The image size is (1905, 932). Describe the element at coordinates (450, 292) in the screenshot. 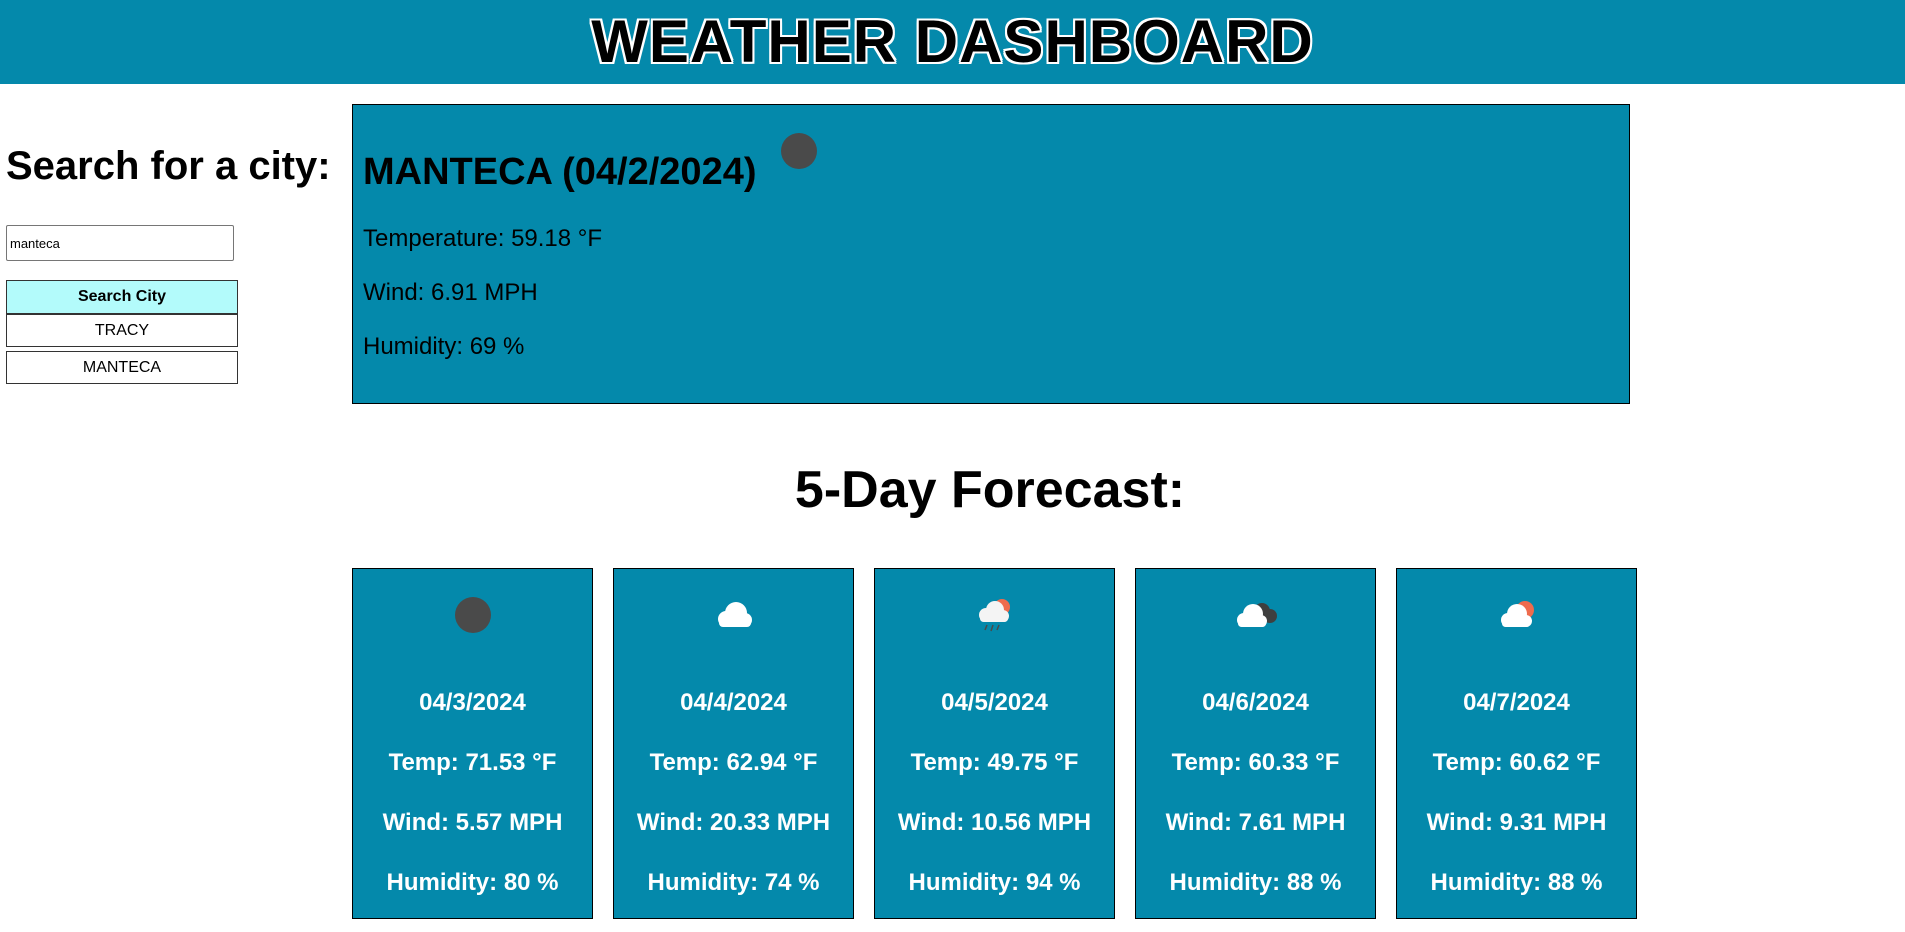

I see `current-wind: Wind: 6.91 MPH` at that location.